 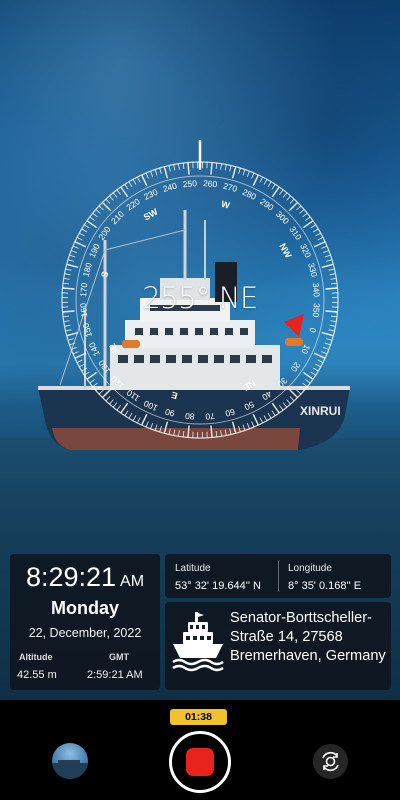 I want to click on compass-degree-label: 240, so click(x=170, y=187).